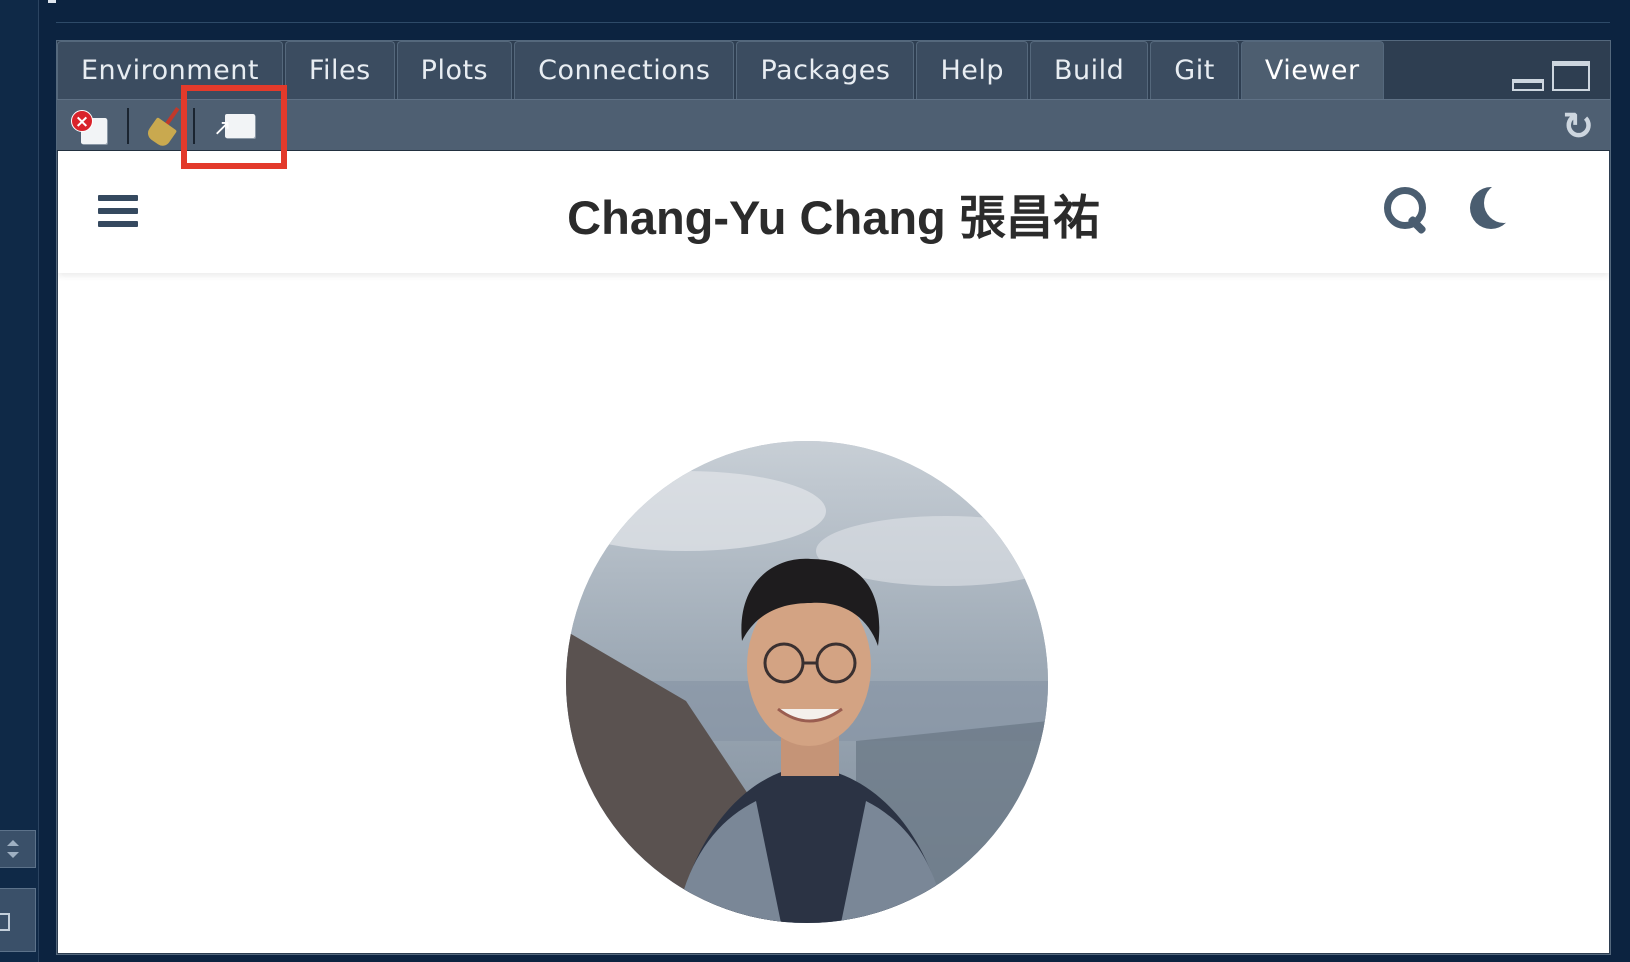 The width and height of the screenshot is (1630, 962). Describe the element at coordinates (5, 922) in the screenshot. I see `window-restore-icon` at that location.